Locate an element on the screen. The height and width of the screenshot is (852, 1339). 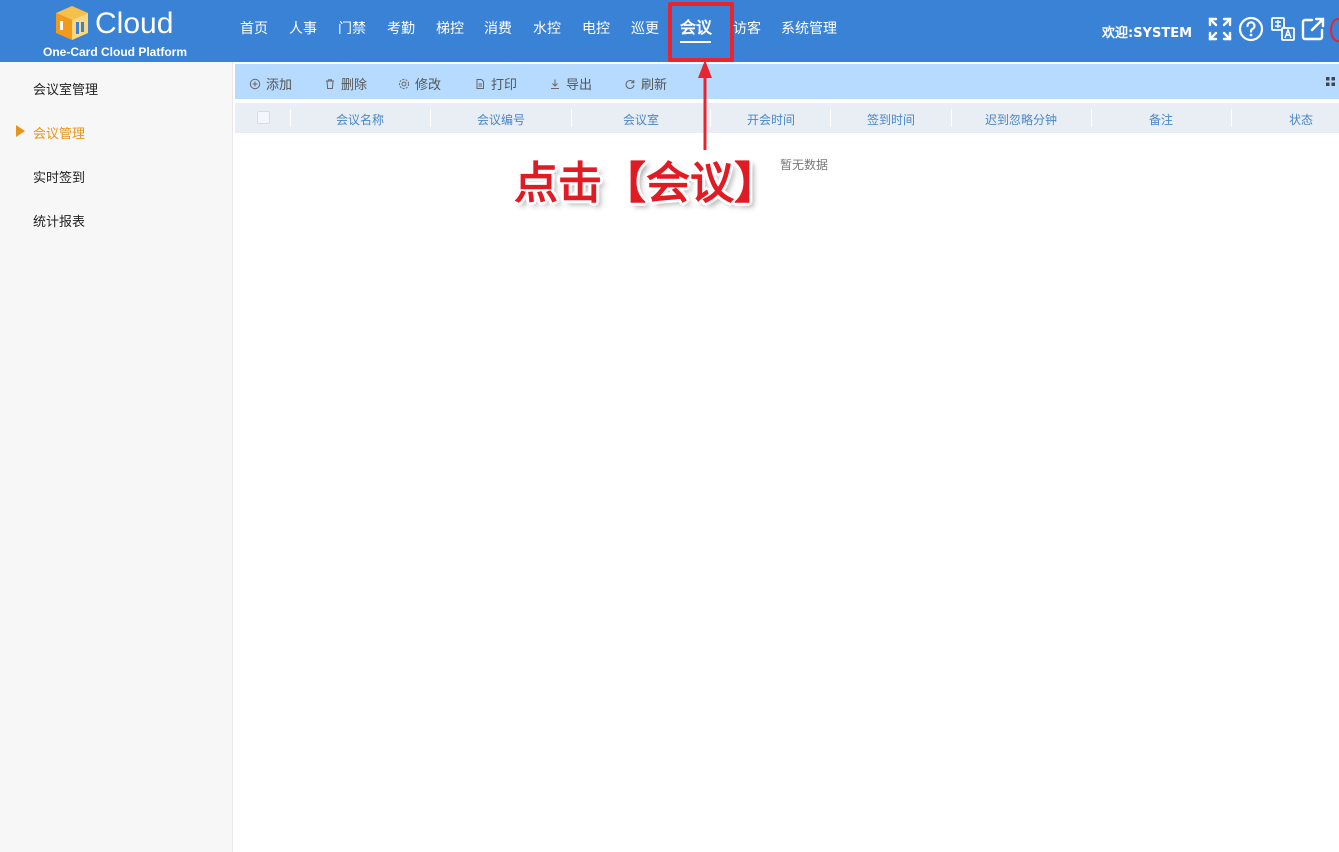
nav-item-access: 门禁 is located at coordinates (352, 29).